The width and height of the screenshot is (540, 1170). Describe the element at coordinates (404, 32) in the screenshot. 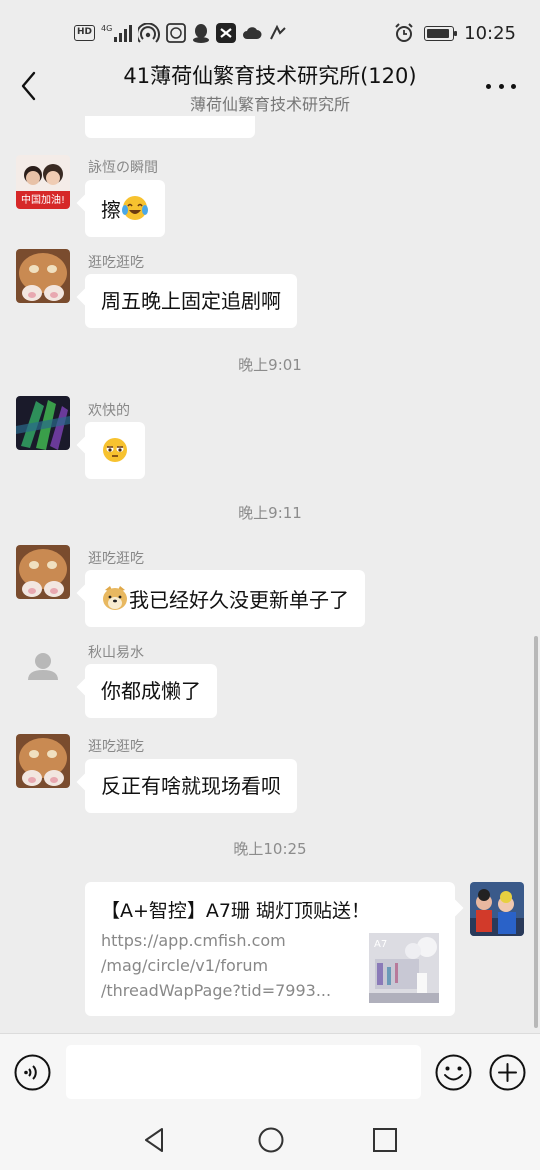

I see `alarm-icon` at that location.